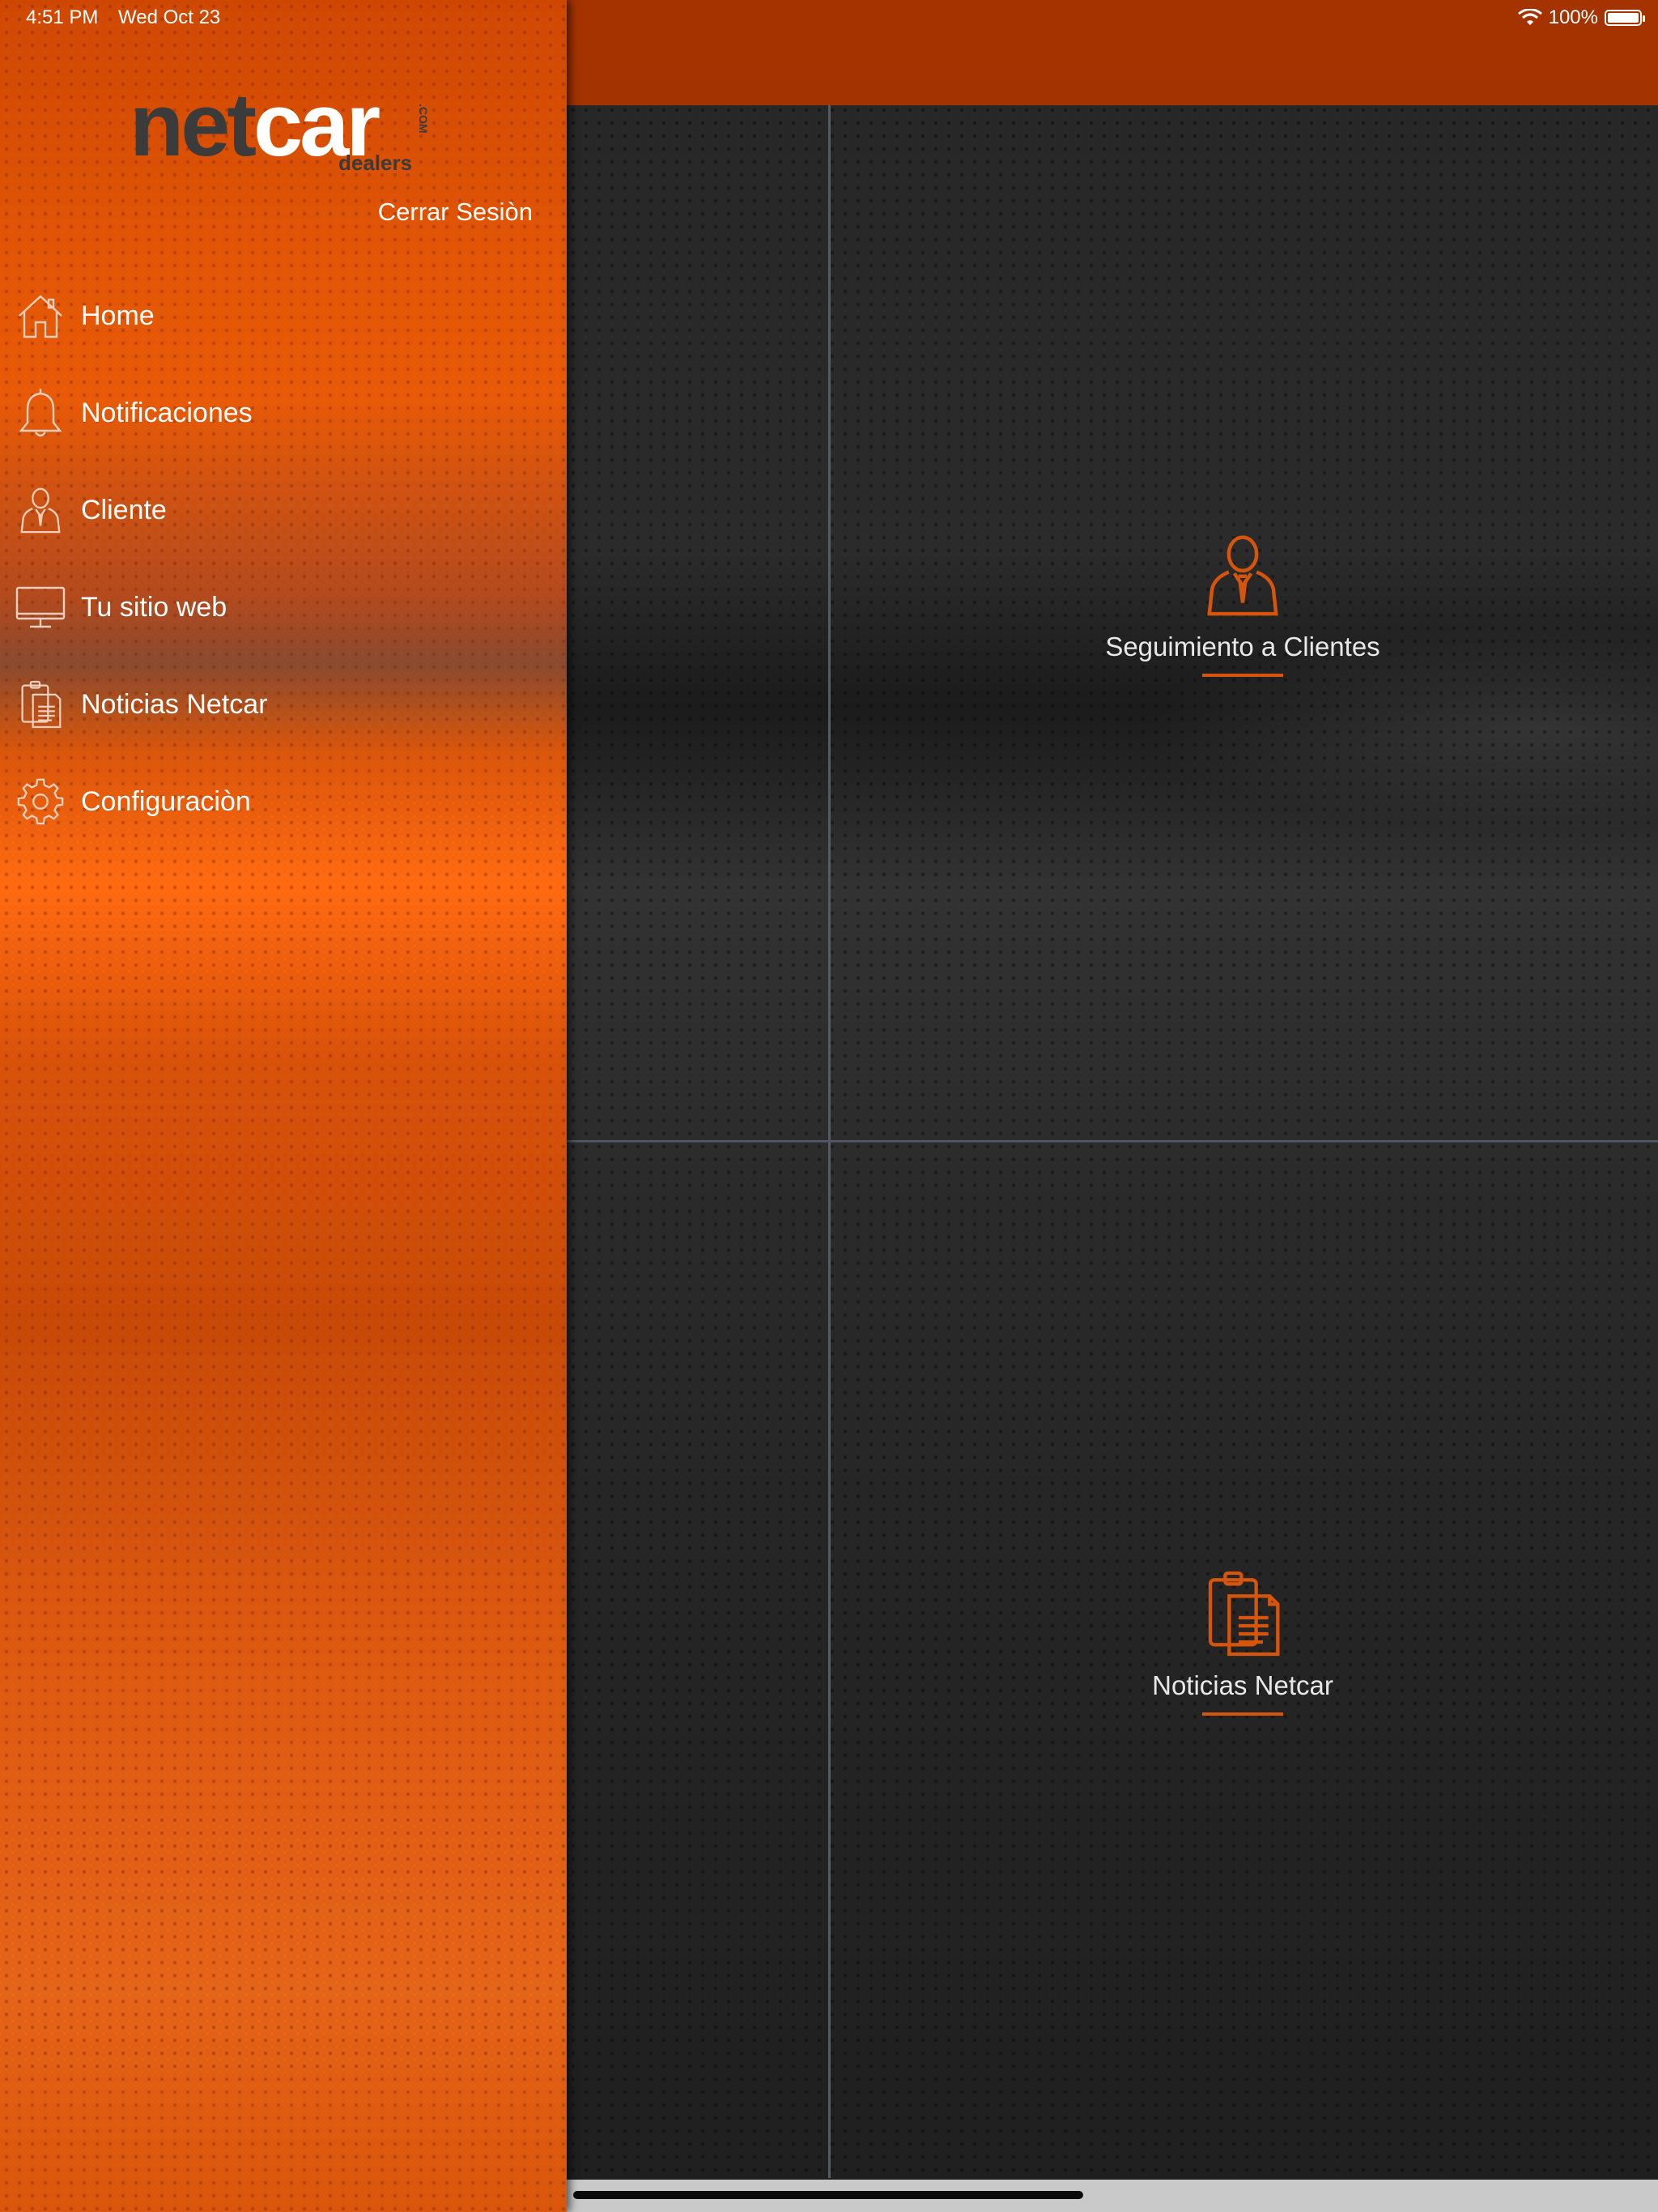  I want to click on sidebar-item-label: Notificaciones, so click(167, 412).